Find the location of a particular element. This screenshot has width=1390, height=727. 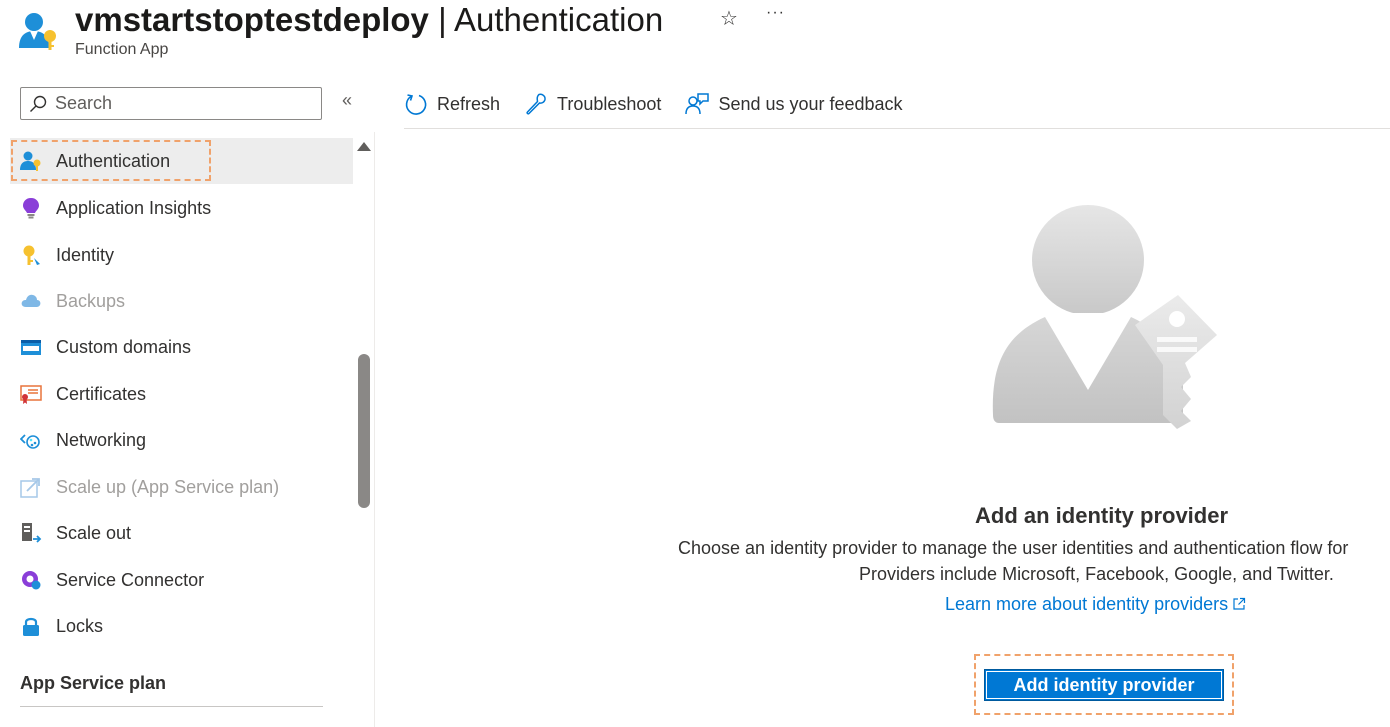

feedback-icon is located at coordinates (697, 104).